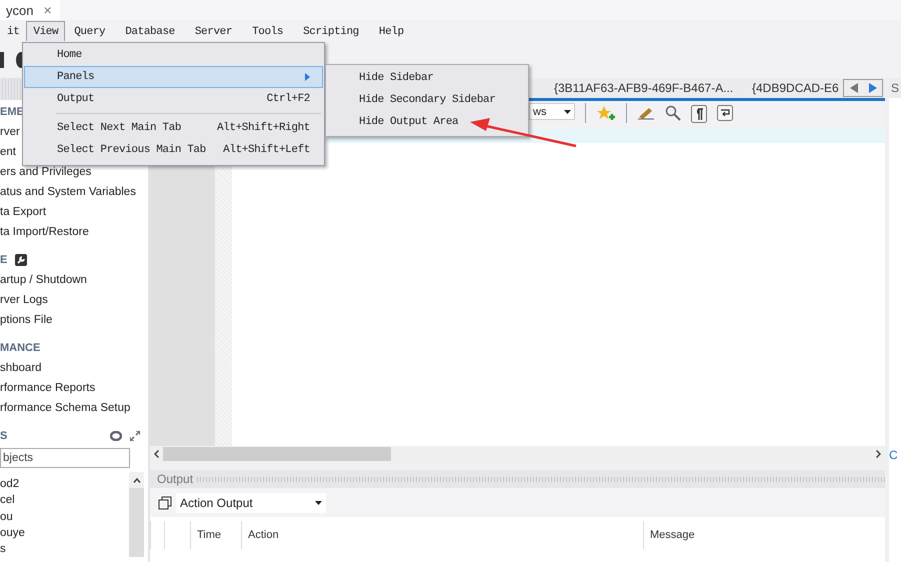  I want to click on menu-item: View, so click(46, 31).